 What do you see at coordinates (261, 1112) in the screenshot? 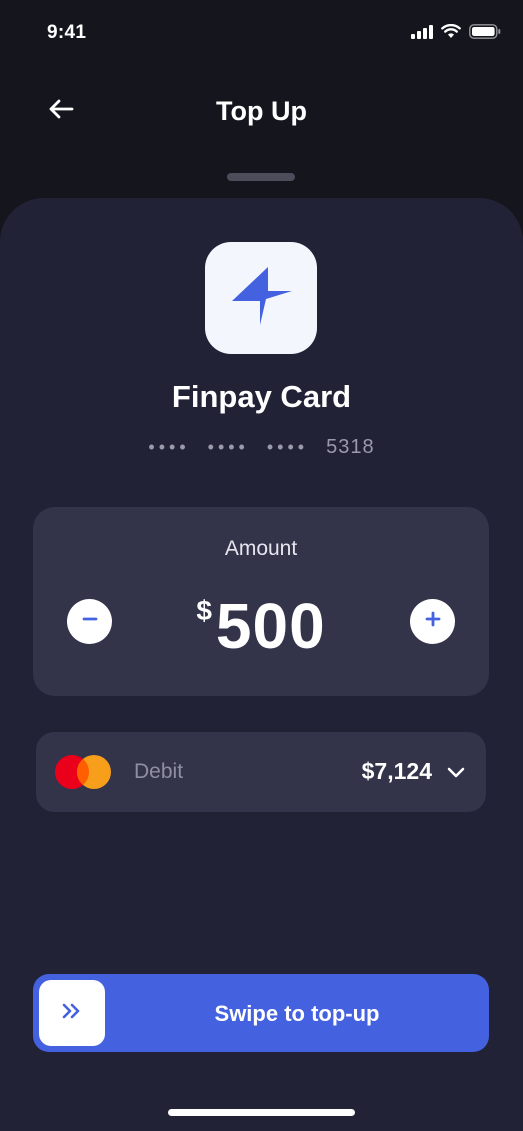
I see `home-indicator` at bounding box center [261, 1112].